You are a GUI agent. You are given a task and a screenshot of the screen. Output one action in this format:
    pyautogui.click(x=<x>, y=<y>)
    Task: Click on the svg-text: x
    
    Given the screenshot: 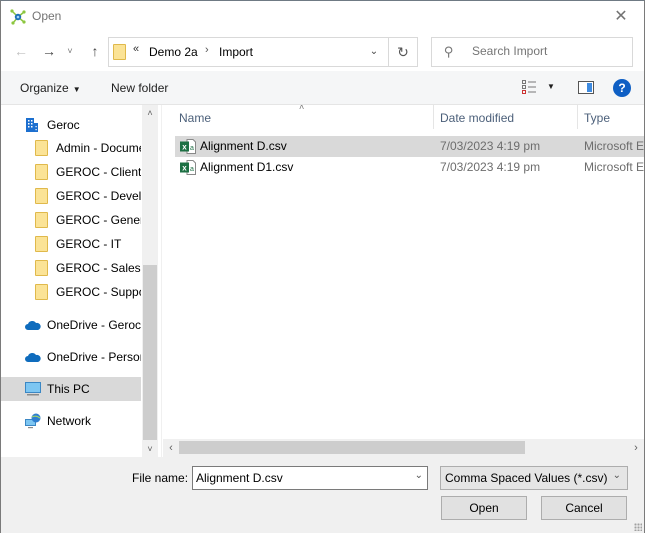 What is the action you would take?
    pyautogui.click(x=184, y=147)
    